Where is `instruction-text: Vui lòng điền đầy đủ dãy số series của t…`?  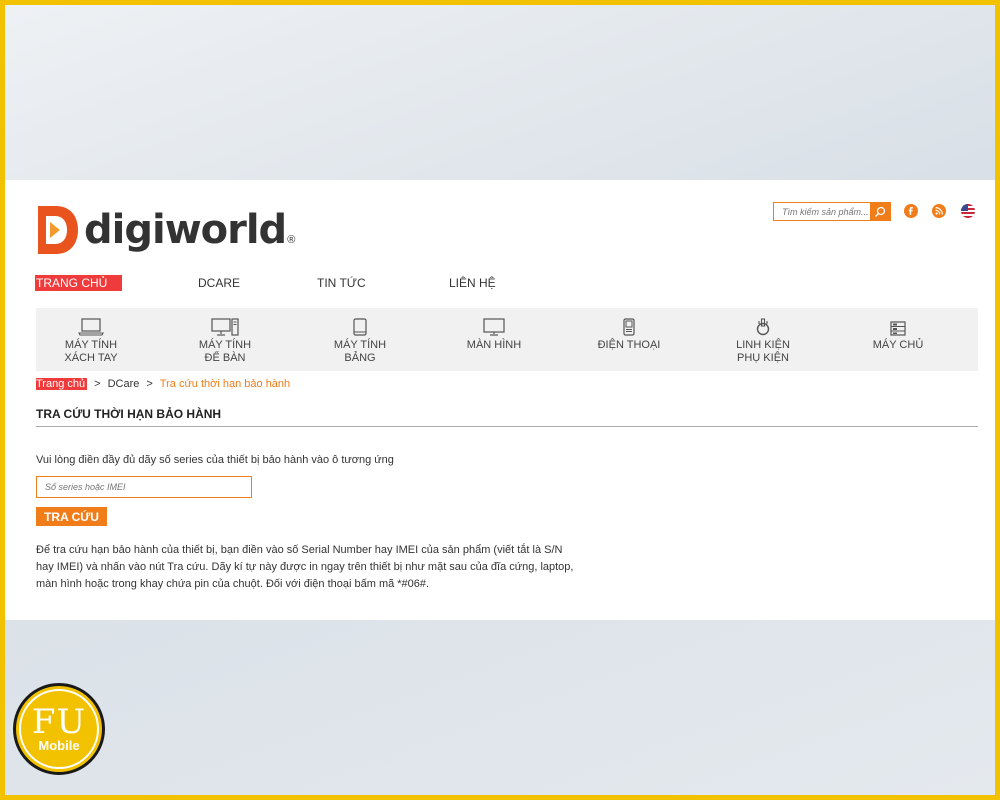
instruction-text: Vui lòng điền đầy đủ dãy số series của t… is located at coordinates (215, 460).